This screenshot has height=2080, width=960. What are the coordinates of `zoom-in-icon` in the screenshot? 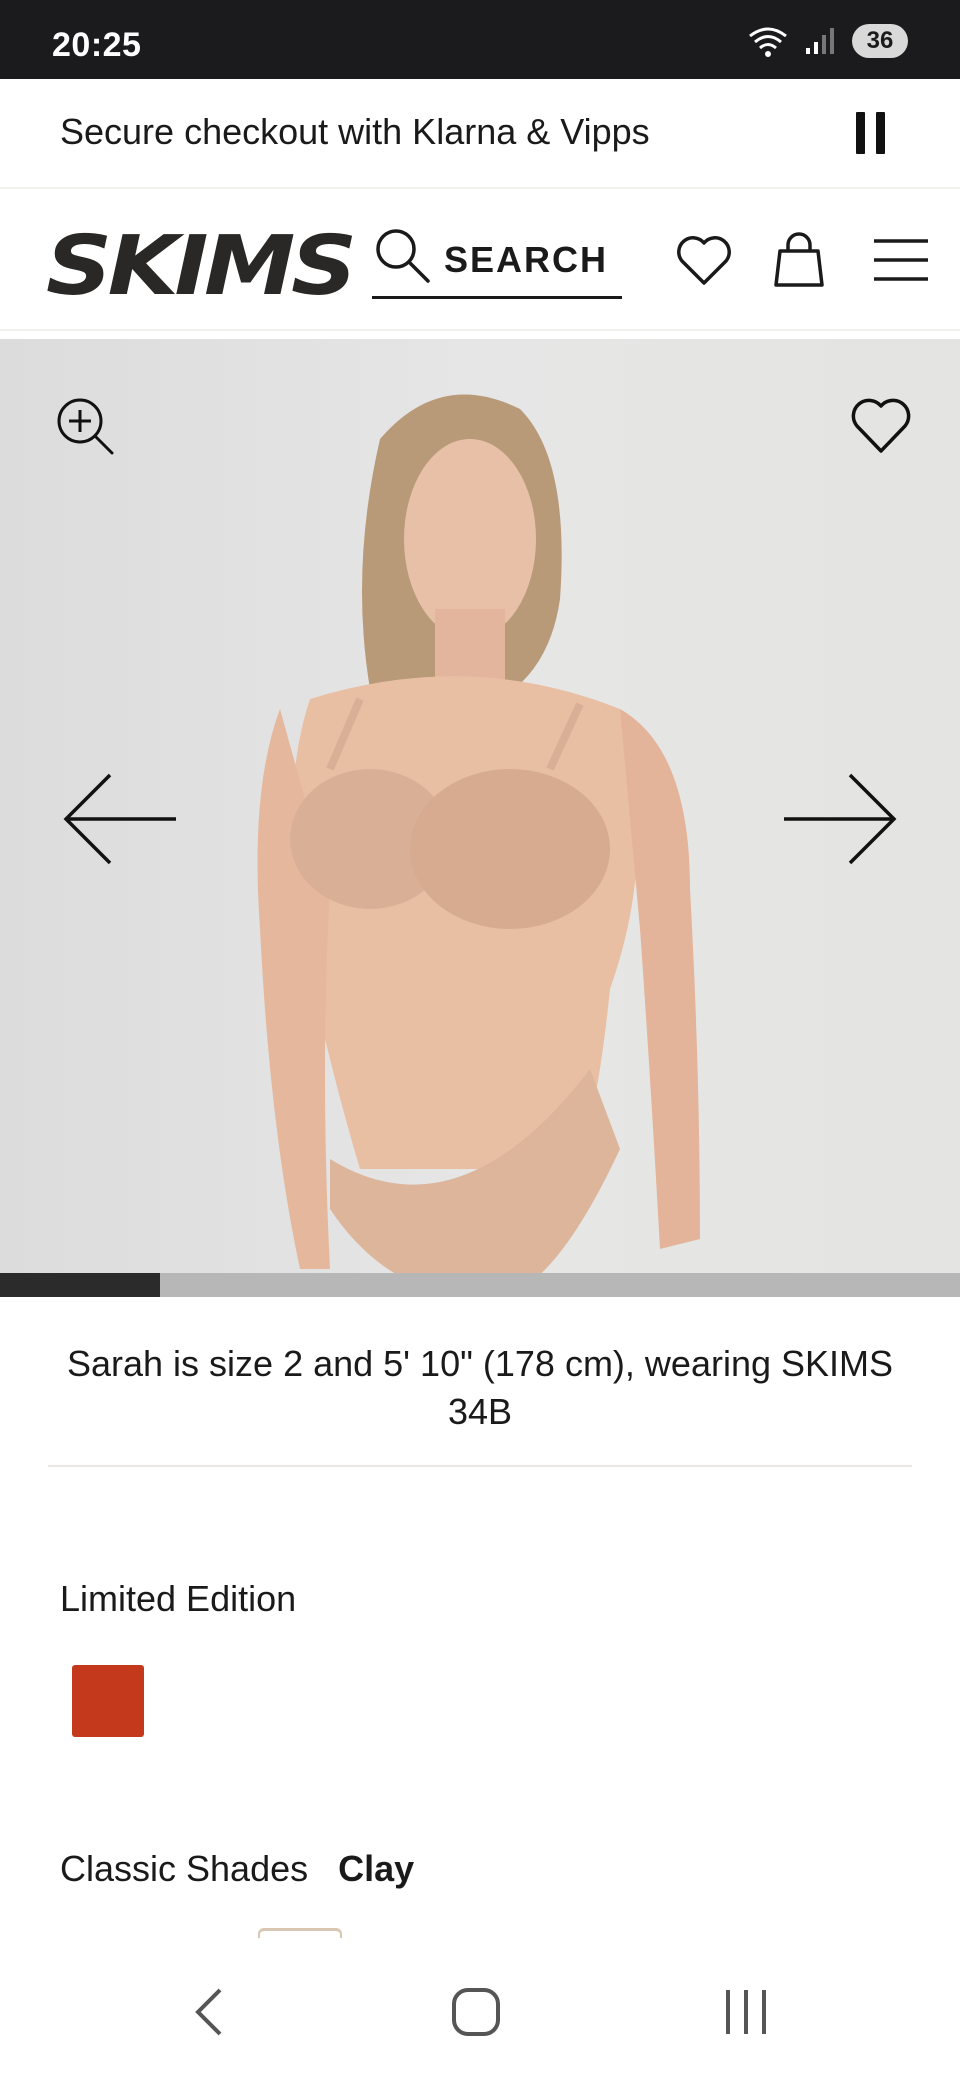 It's located at (86, 427).